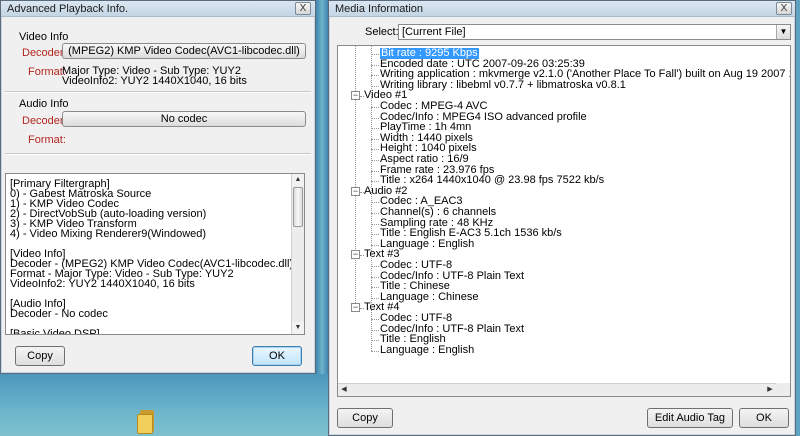 This screenshot has height=436, width=800. Describe the element at coordinates (158, 9) in the screenshot. I see `left-titlebar: Advanced Playback Info. X` at that location.